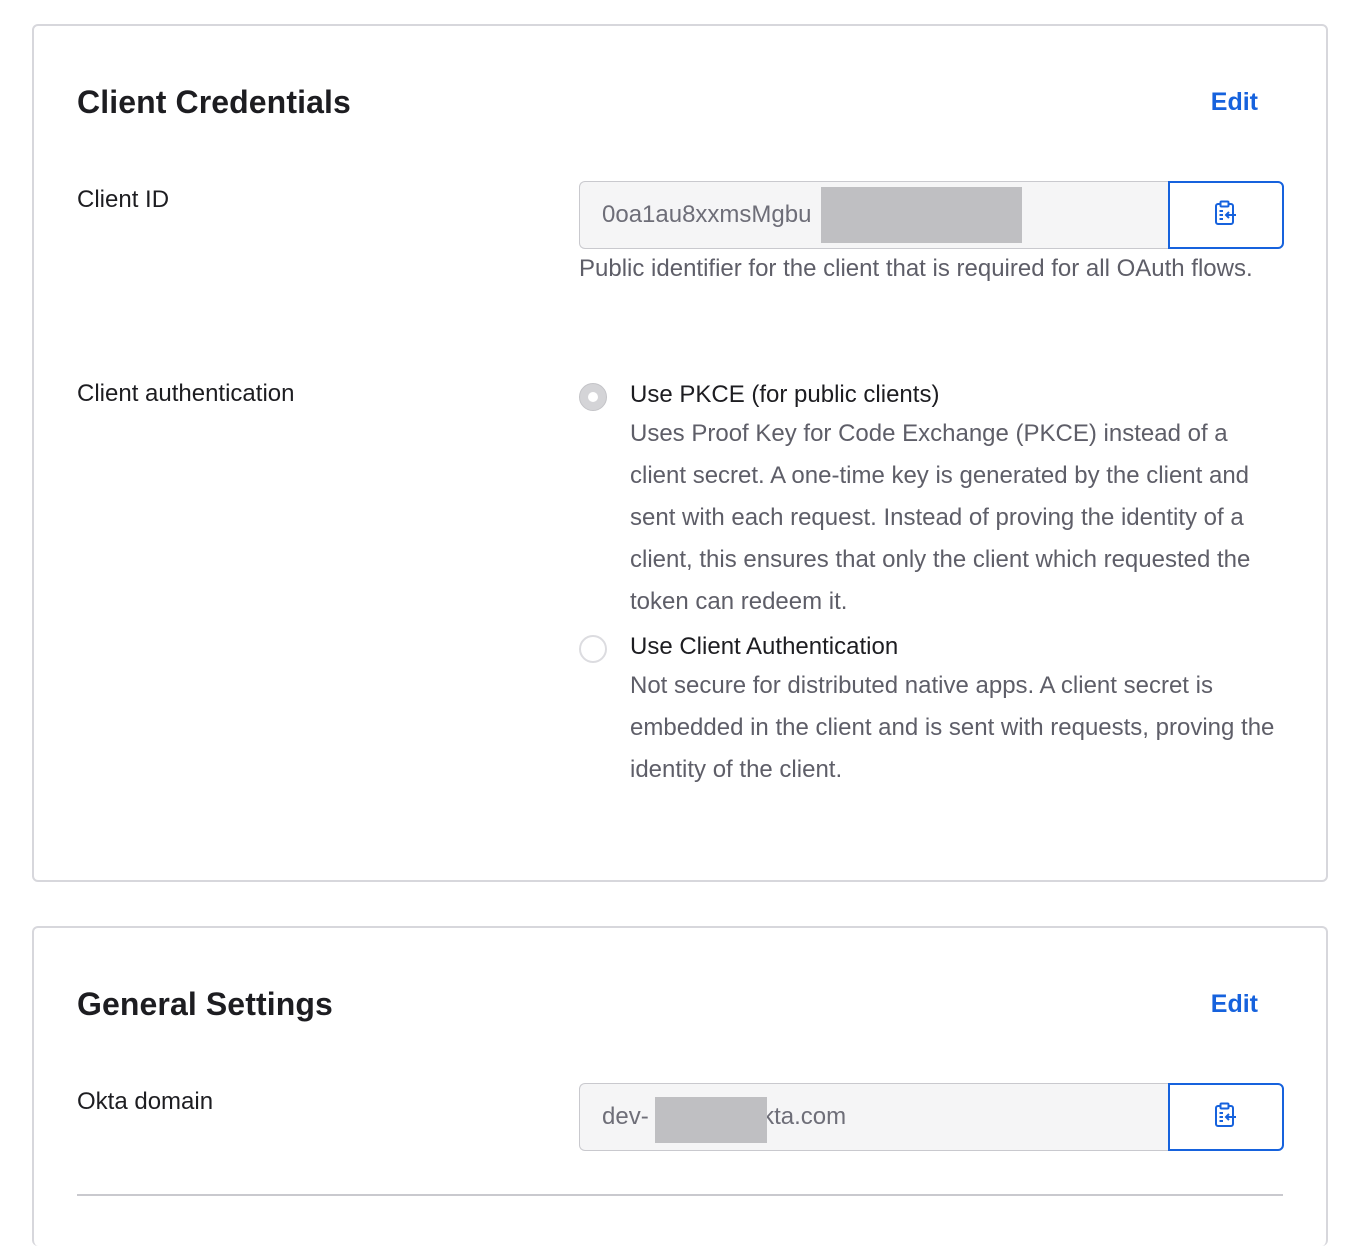 Image resolution: width=1356 pixels, height=1246 pixels. Describe the element at coordinates (1234, 1004) in the screenshot. I see `general-settings-edit-link: Edit` at that location.